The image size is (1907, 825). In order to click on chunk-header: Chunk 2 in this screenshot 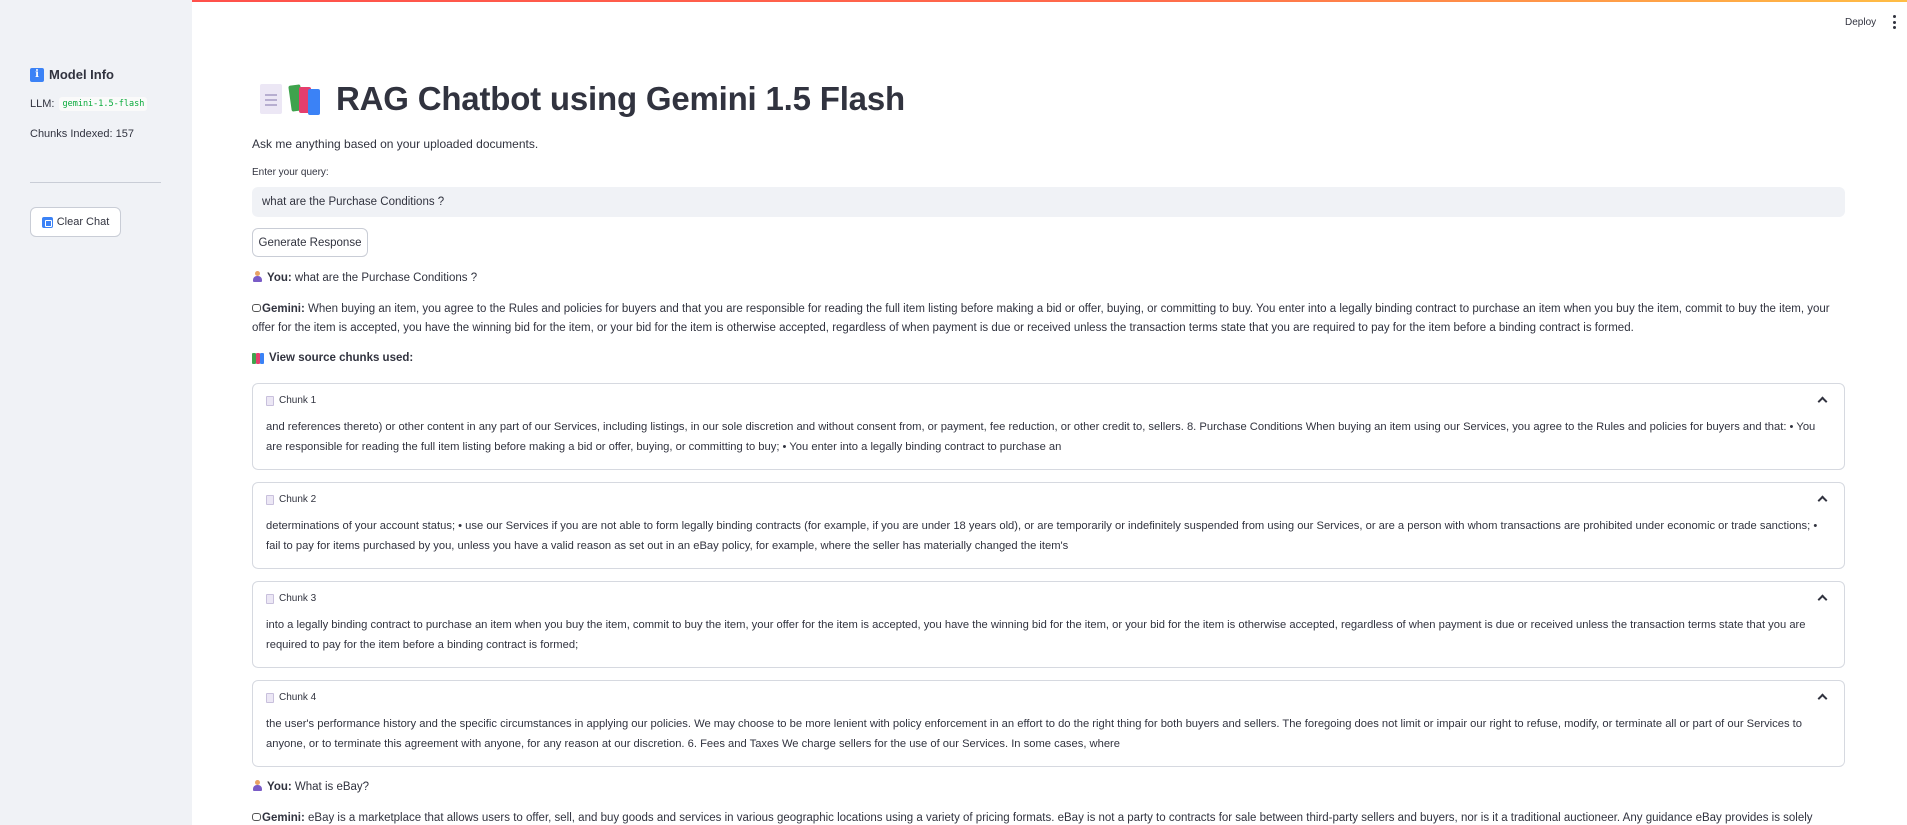, I will do `click(291, 499)`.